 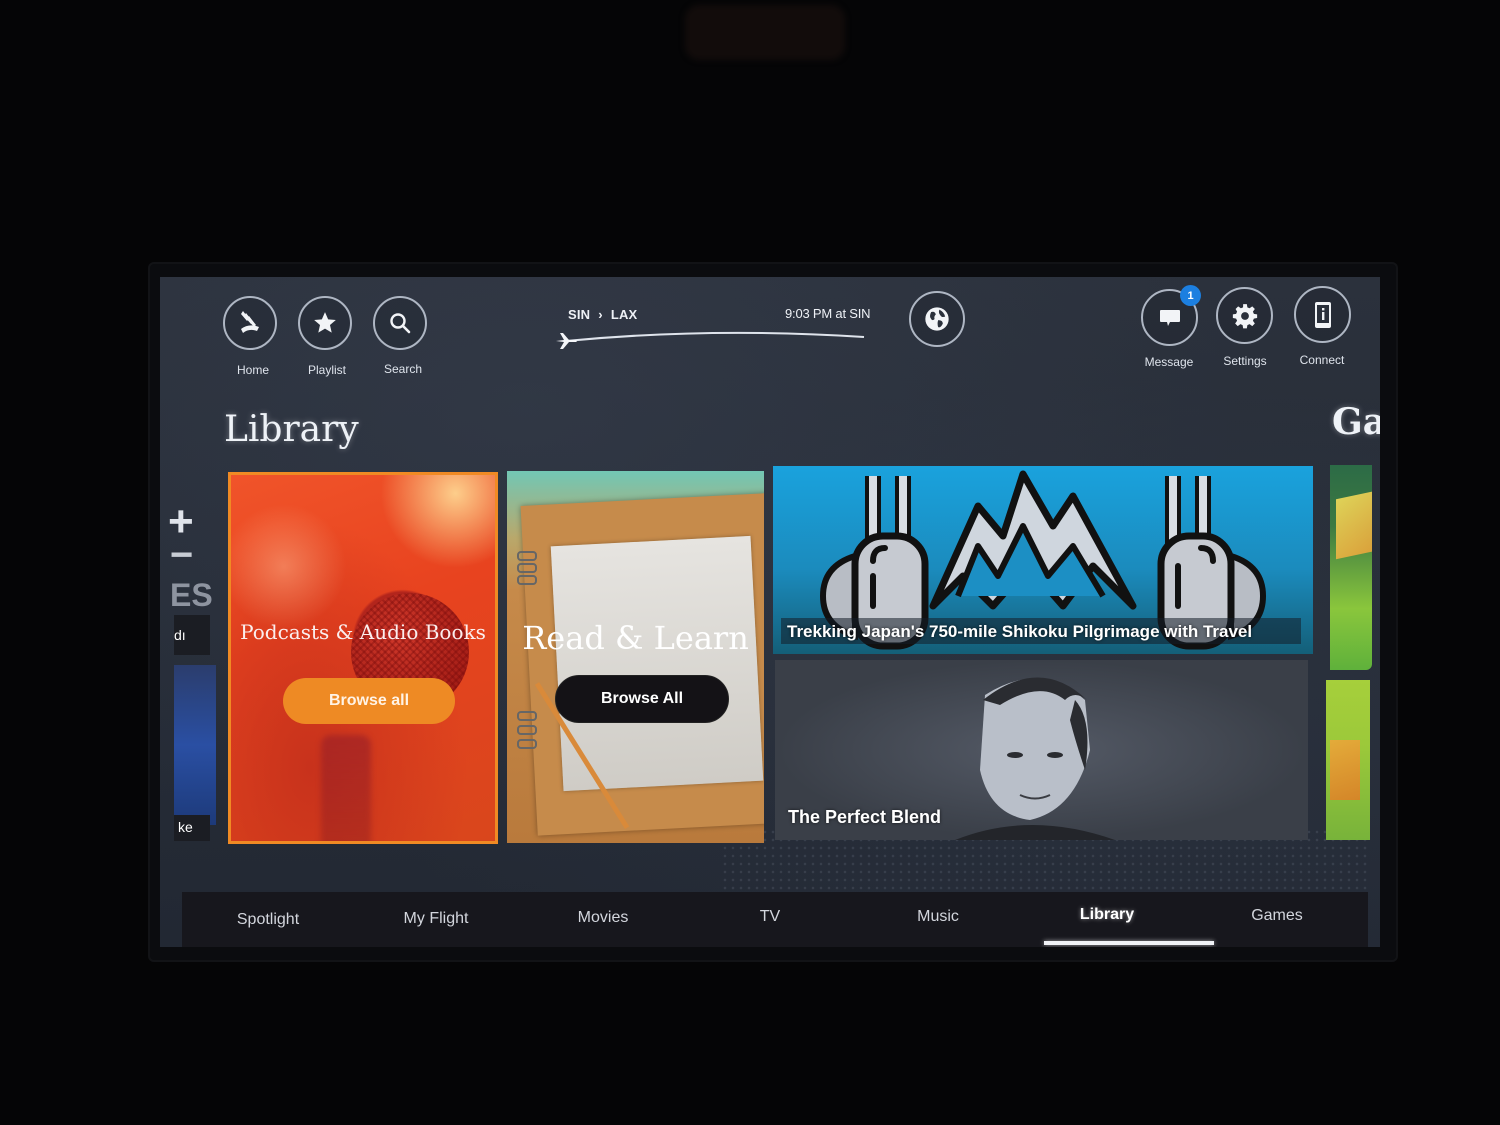 I want to click on tile-perfect-blend: The Perfect Blend, so click(x=1041, y=750).